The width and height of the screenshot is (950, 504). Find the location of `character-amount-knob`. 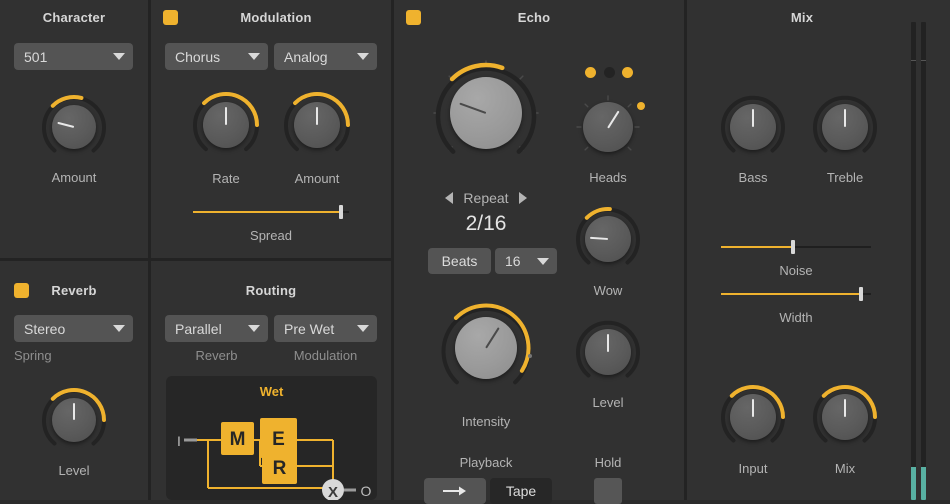

character-amount-knob is located at coordinates (74, 127).